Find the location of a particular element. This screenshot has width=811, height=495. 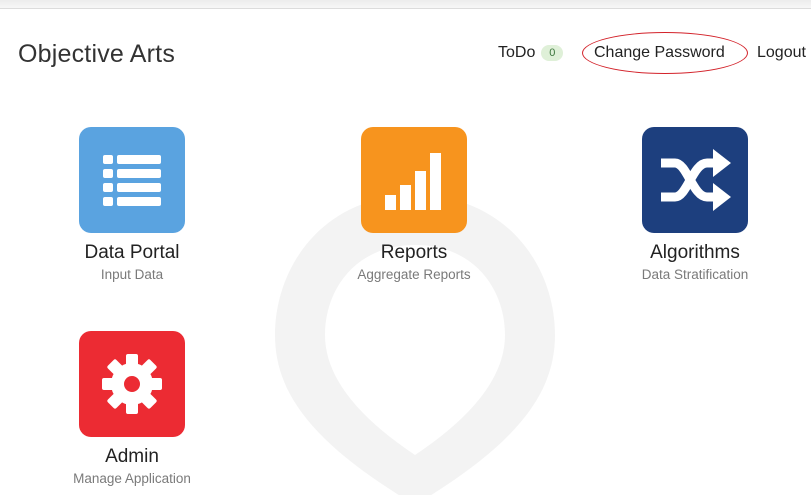

tile-reports: Reports Aggregate Reports is located at coordinates (414, 204).